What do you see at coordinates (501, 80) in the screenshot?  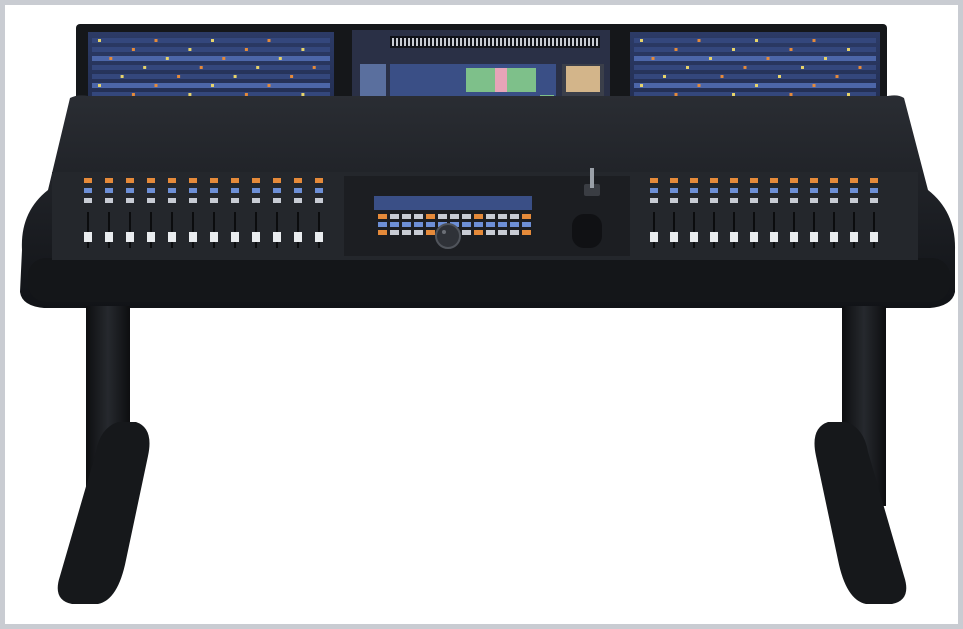 I see `center-clip-pink` at bounding box center [501, 80].